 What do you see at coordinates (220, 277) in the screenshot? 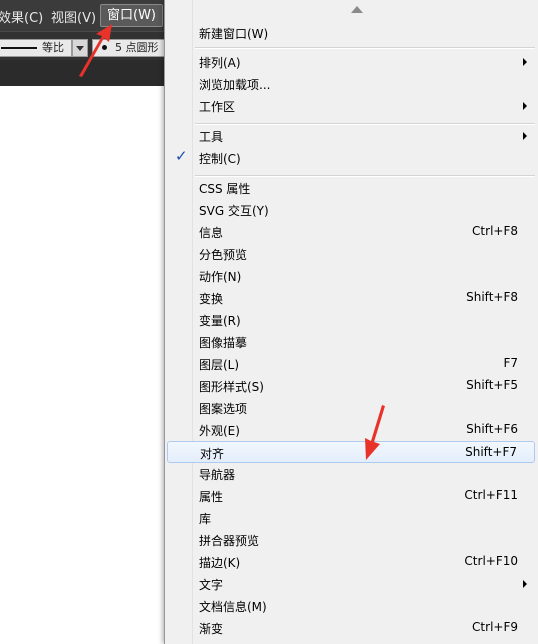
I see `menu-item-label: 动作(N)` at bounding box center [220, 277].